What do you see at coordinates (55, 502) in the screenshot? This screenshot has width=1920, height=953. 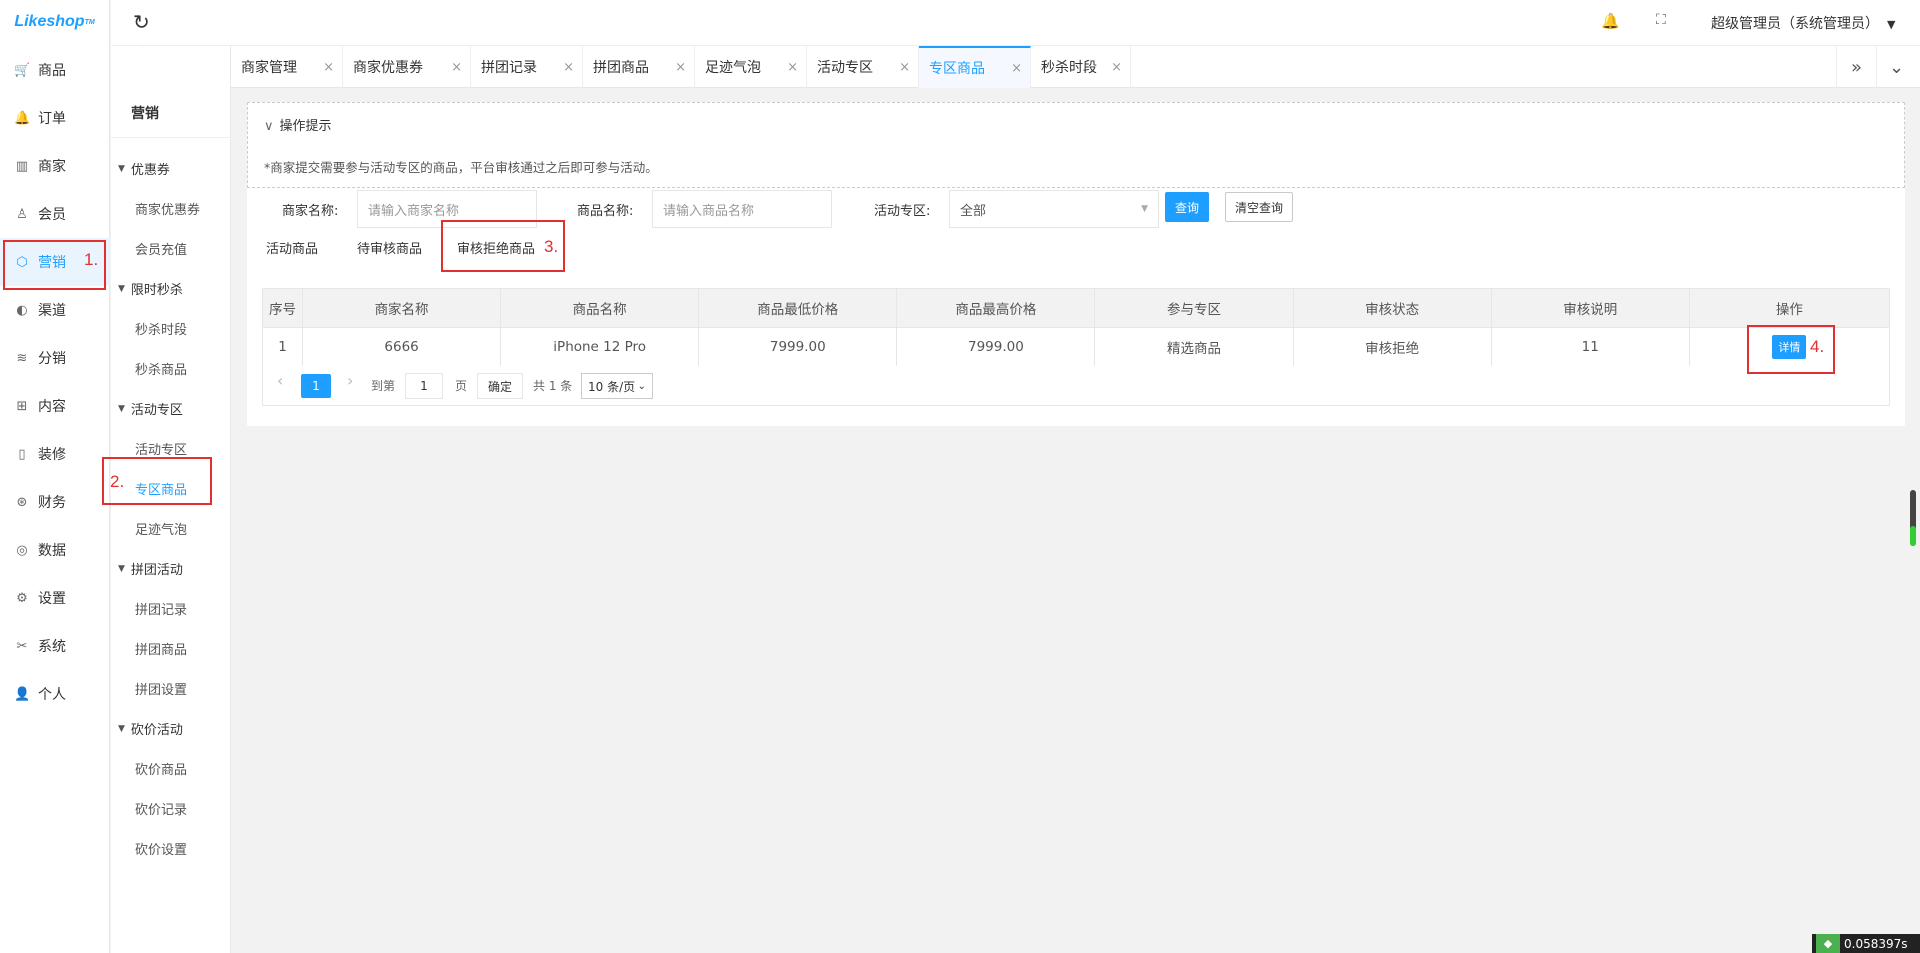 I see `nav-item-9: ⊛ 财务` at bounding box center [55, 502].